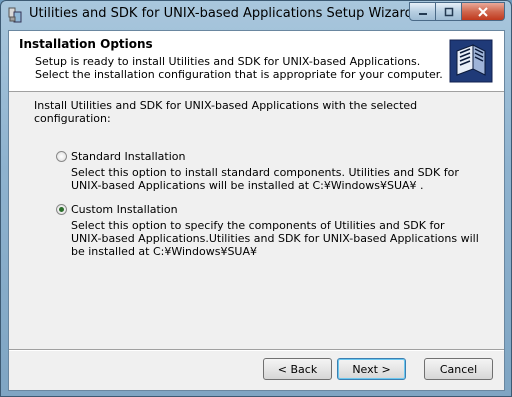 Image resolution: width=512 pixels, height=397 pixels. I want to click on maximize-icon, so click(448, 11).